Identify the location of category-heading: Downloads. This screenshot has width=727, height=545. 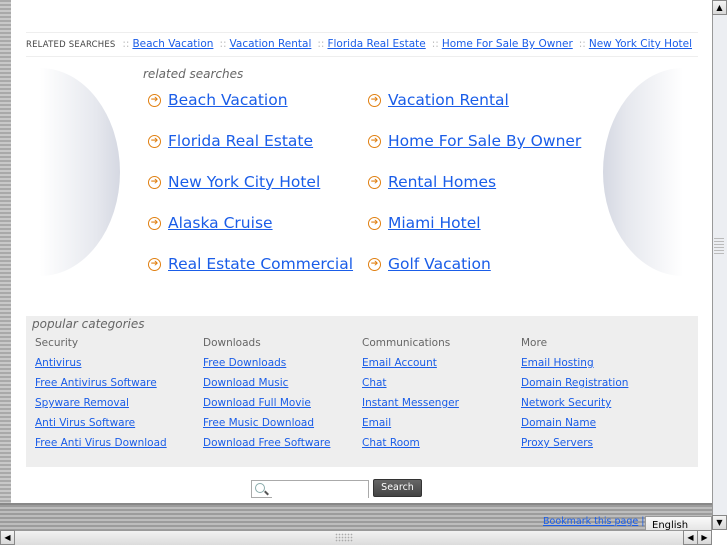
(232, 343).